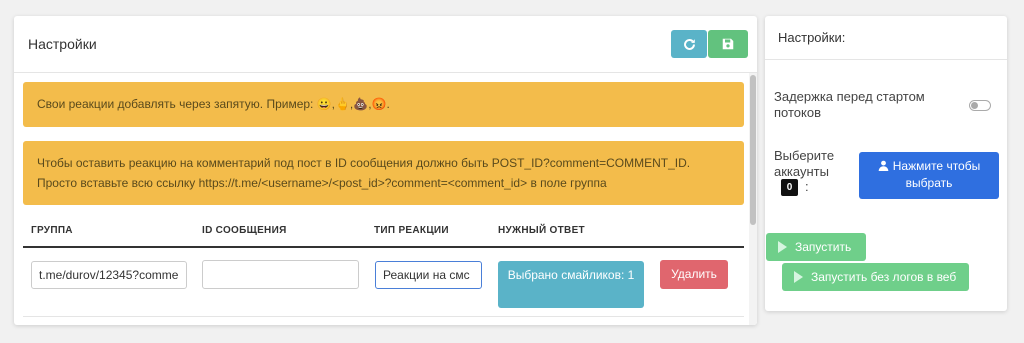  Describe the element at coordinates (789, 187) in the screenshot. I see `accounts-count-badge: 0` at that location.